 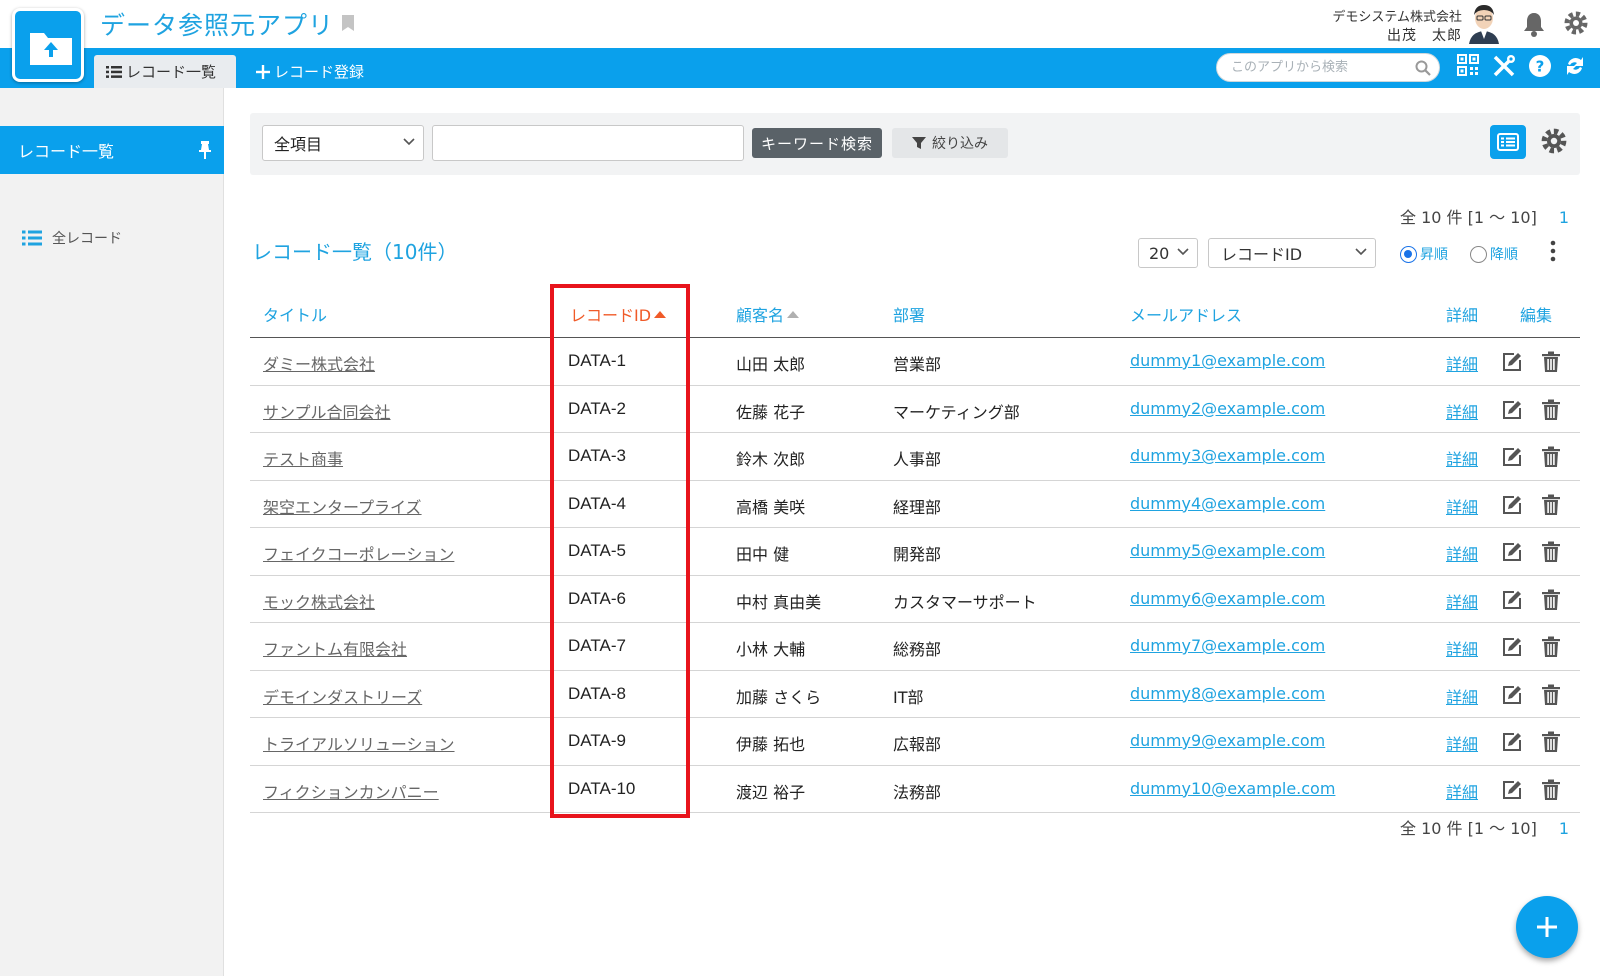 What do you see at coordinates (817, 143) in the screenshot?
I see `keyword-search-button: キーワード検索` at bounding box center [817, 143].